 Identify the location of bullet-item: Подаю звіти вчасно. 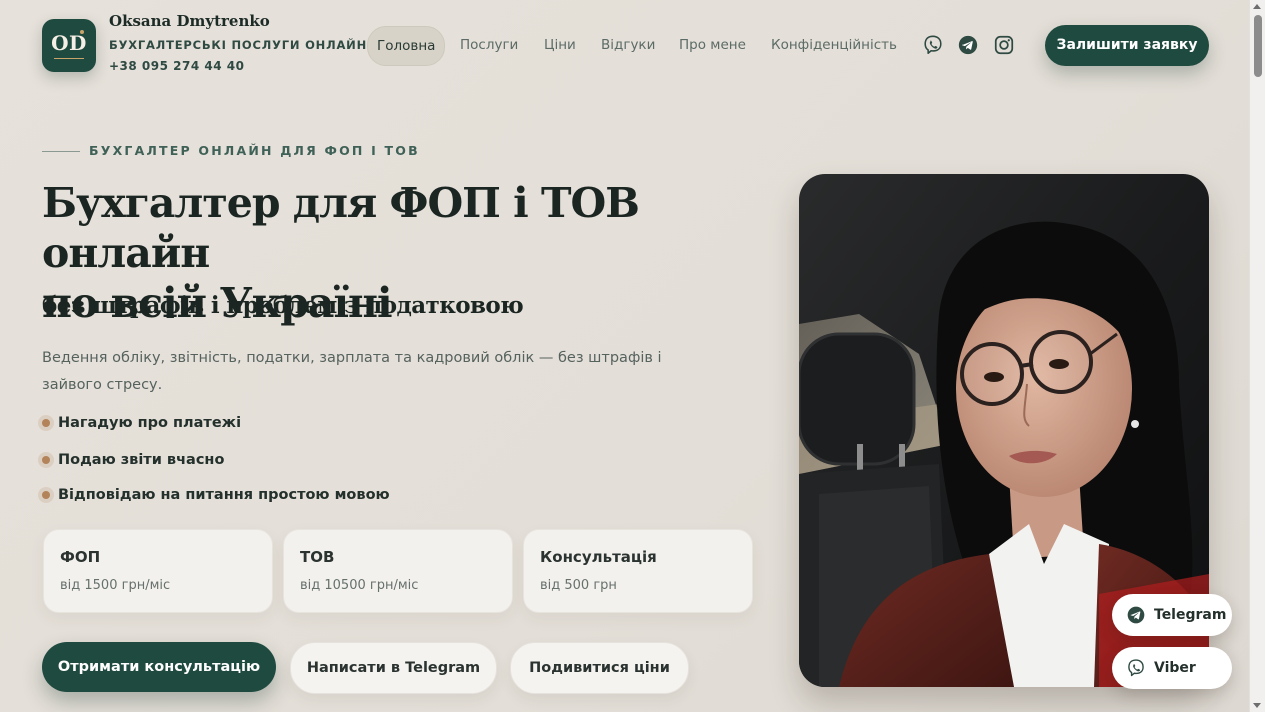
(131, 462).